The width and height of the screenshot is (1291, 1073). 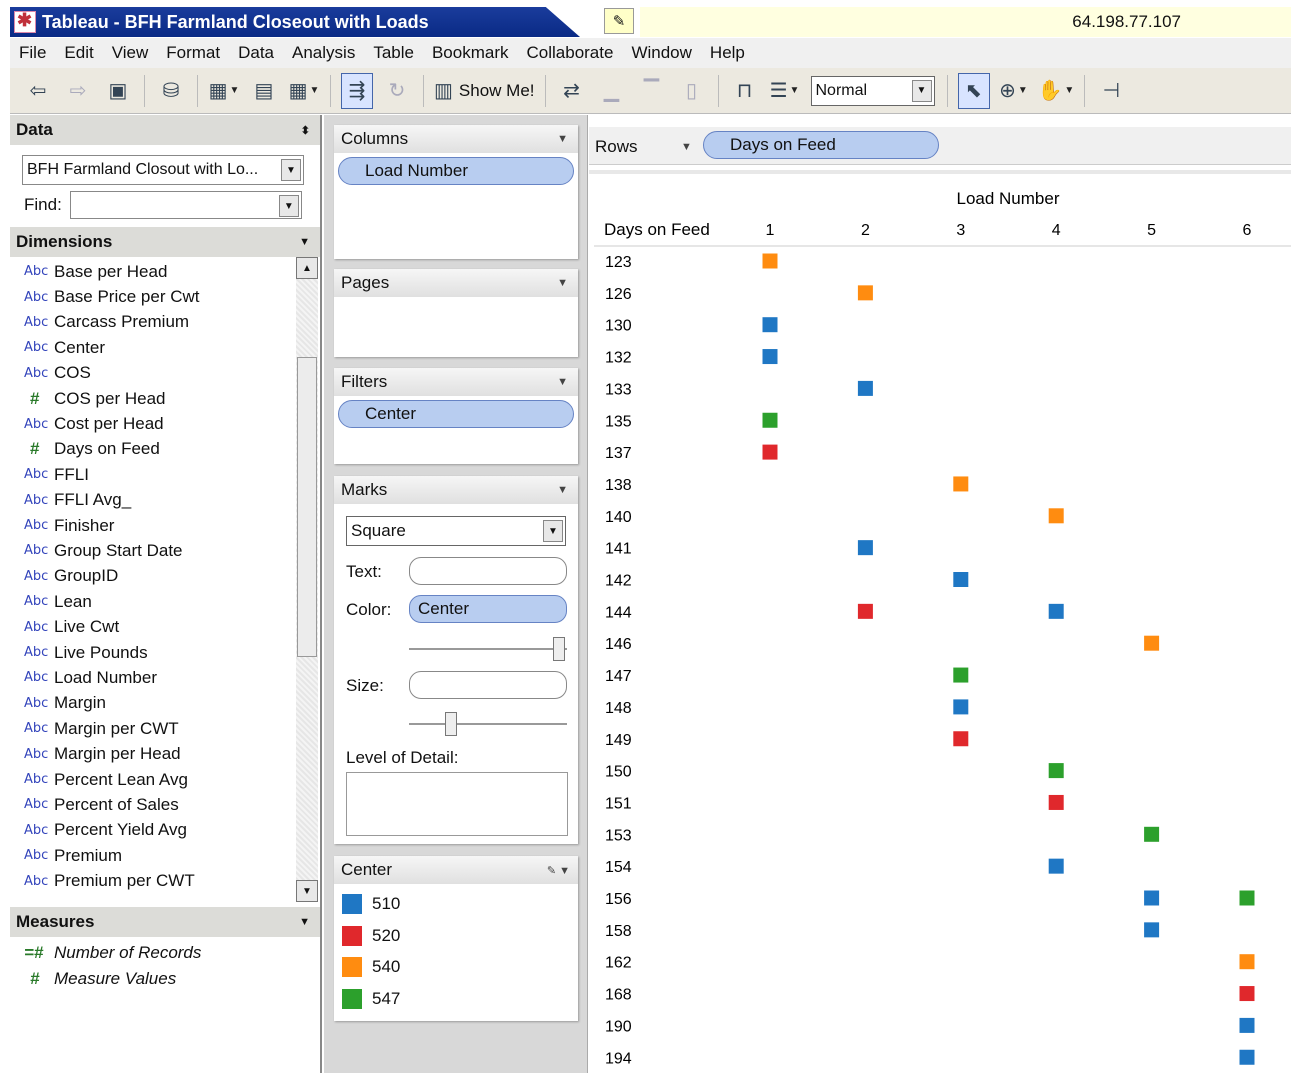 What do you see at coordinates (484, 91) in the screenshot?
I see `show-me-button: ▥ Show Me!` at bounding box center [484, 91].